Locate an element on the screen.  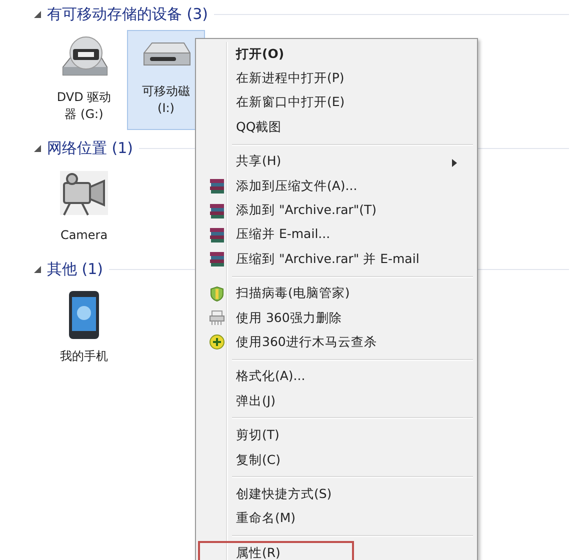
device-label: DVD 驱动 is located at coordinates (84, 97).